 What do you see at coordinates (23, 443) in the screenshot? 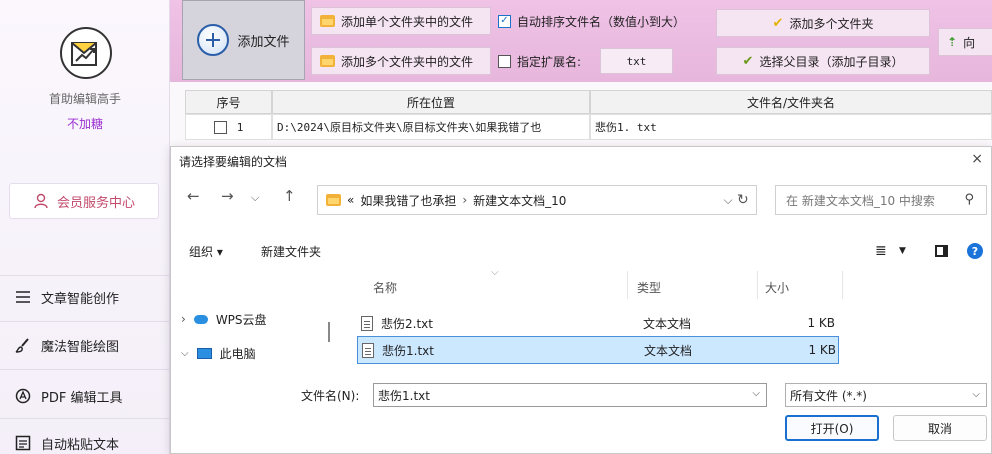
I see `paste-icon` at bounding box center [23, 443].